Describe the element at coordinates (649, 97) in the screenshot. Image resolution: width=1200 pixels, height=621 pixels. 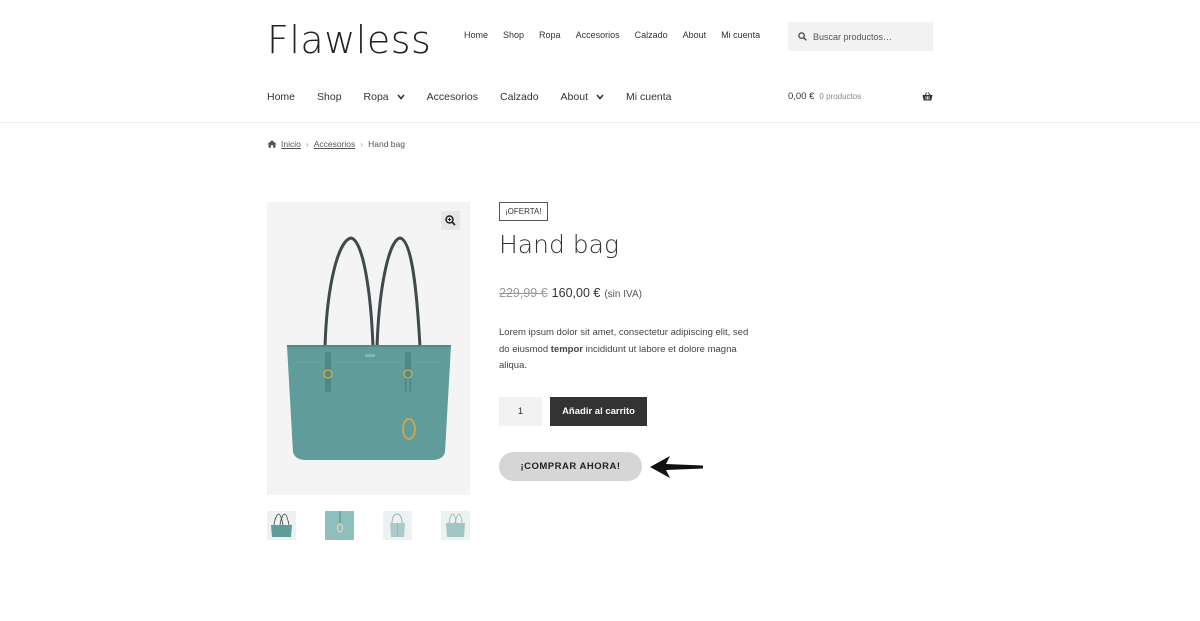
I see `main-nav-mi-cuenta: Mi cuenta` at that location.